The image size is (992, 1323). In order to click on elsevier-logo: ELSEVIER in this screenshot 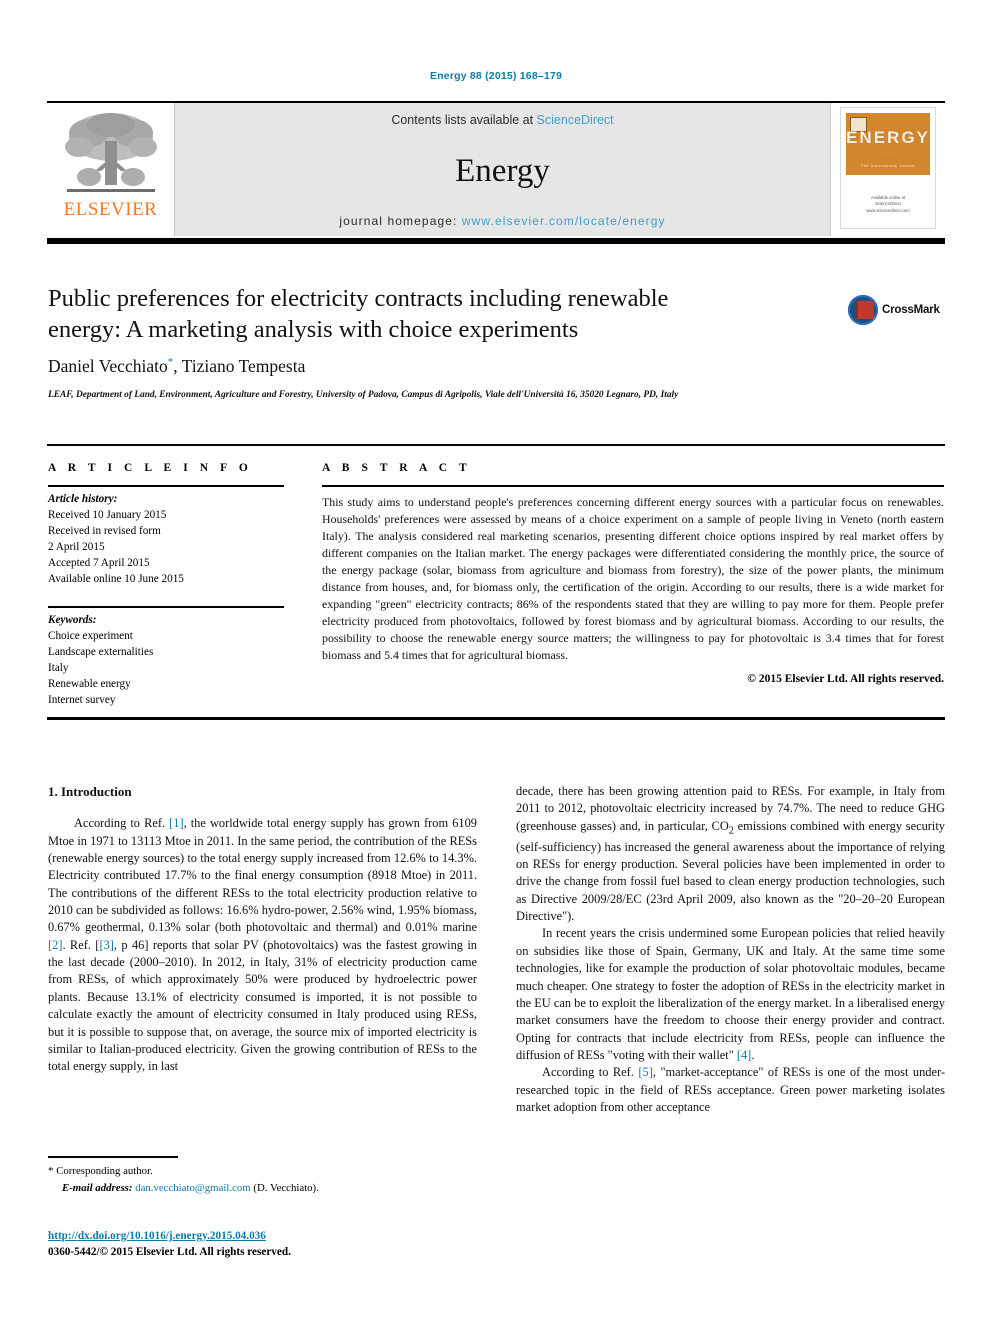, I will do `click(111, 169)`.